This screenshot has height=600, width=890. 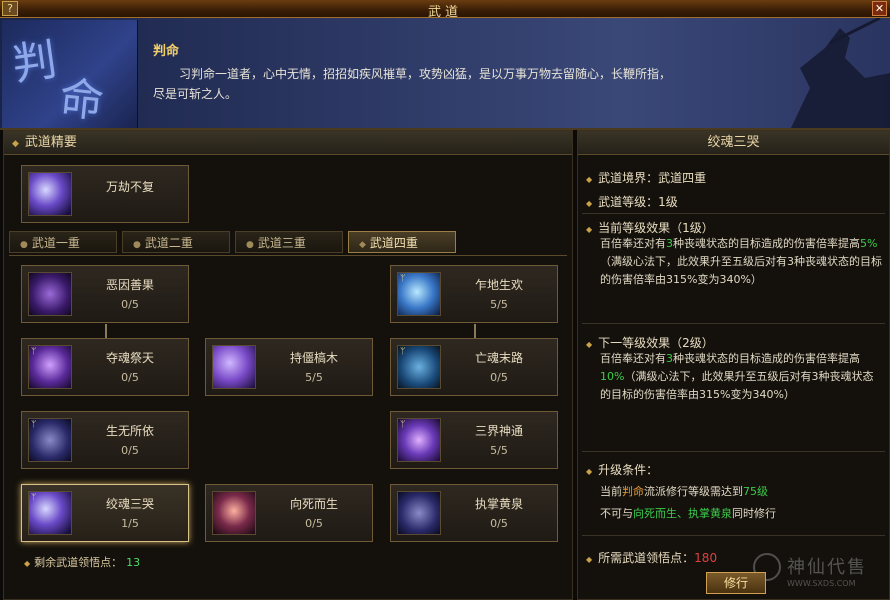 What do you see at coordinates (766, 243) in the screenshot?
I see `effect-text: 种丧魂状态的目标造成的伤害倍率提高` at bounding box center [766, 243].